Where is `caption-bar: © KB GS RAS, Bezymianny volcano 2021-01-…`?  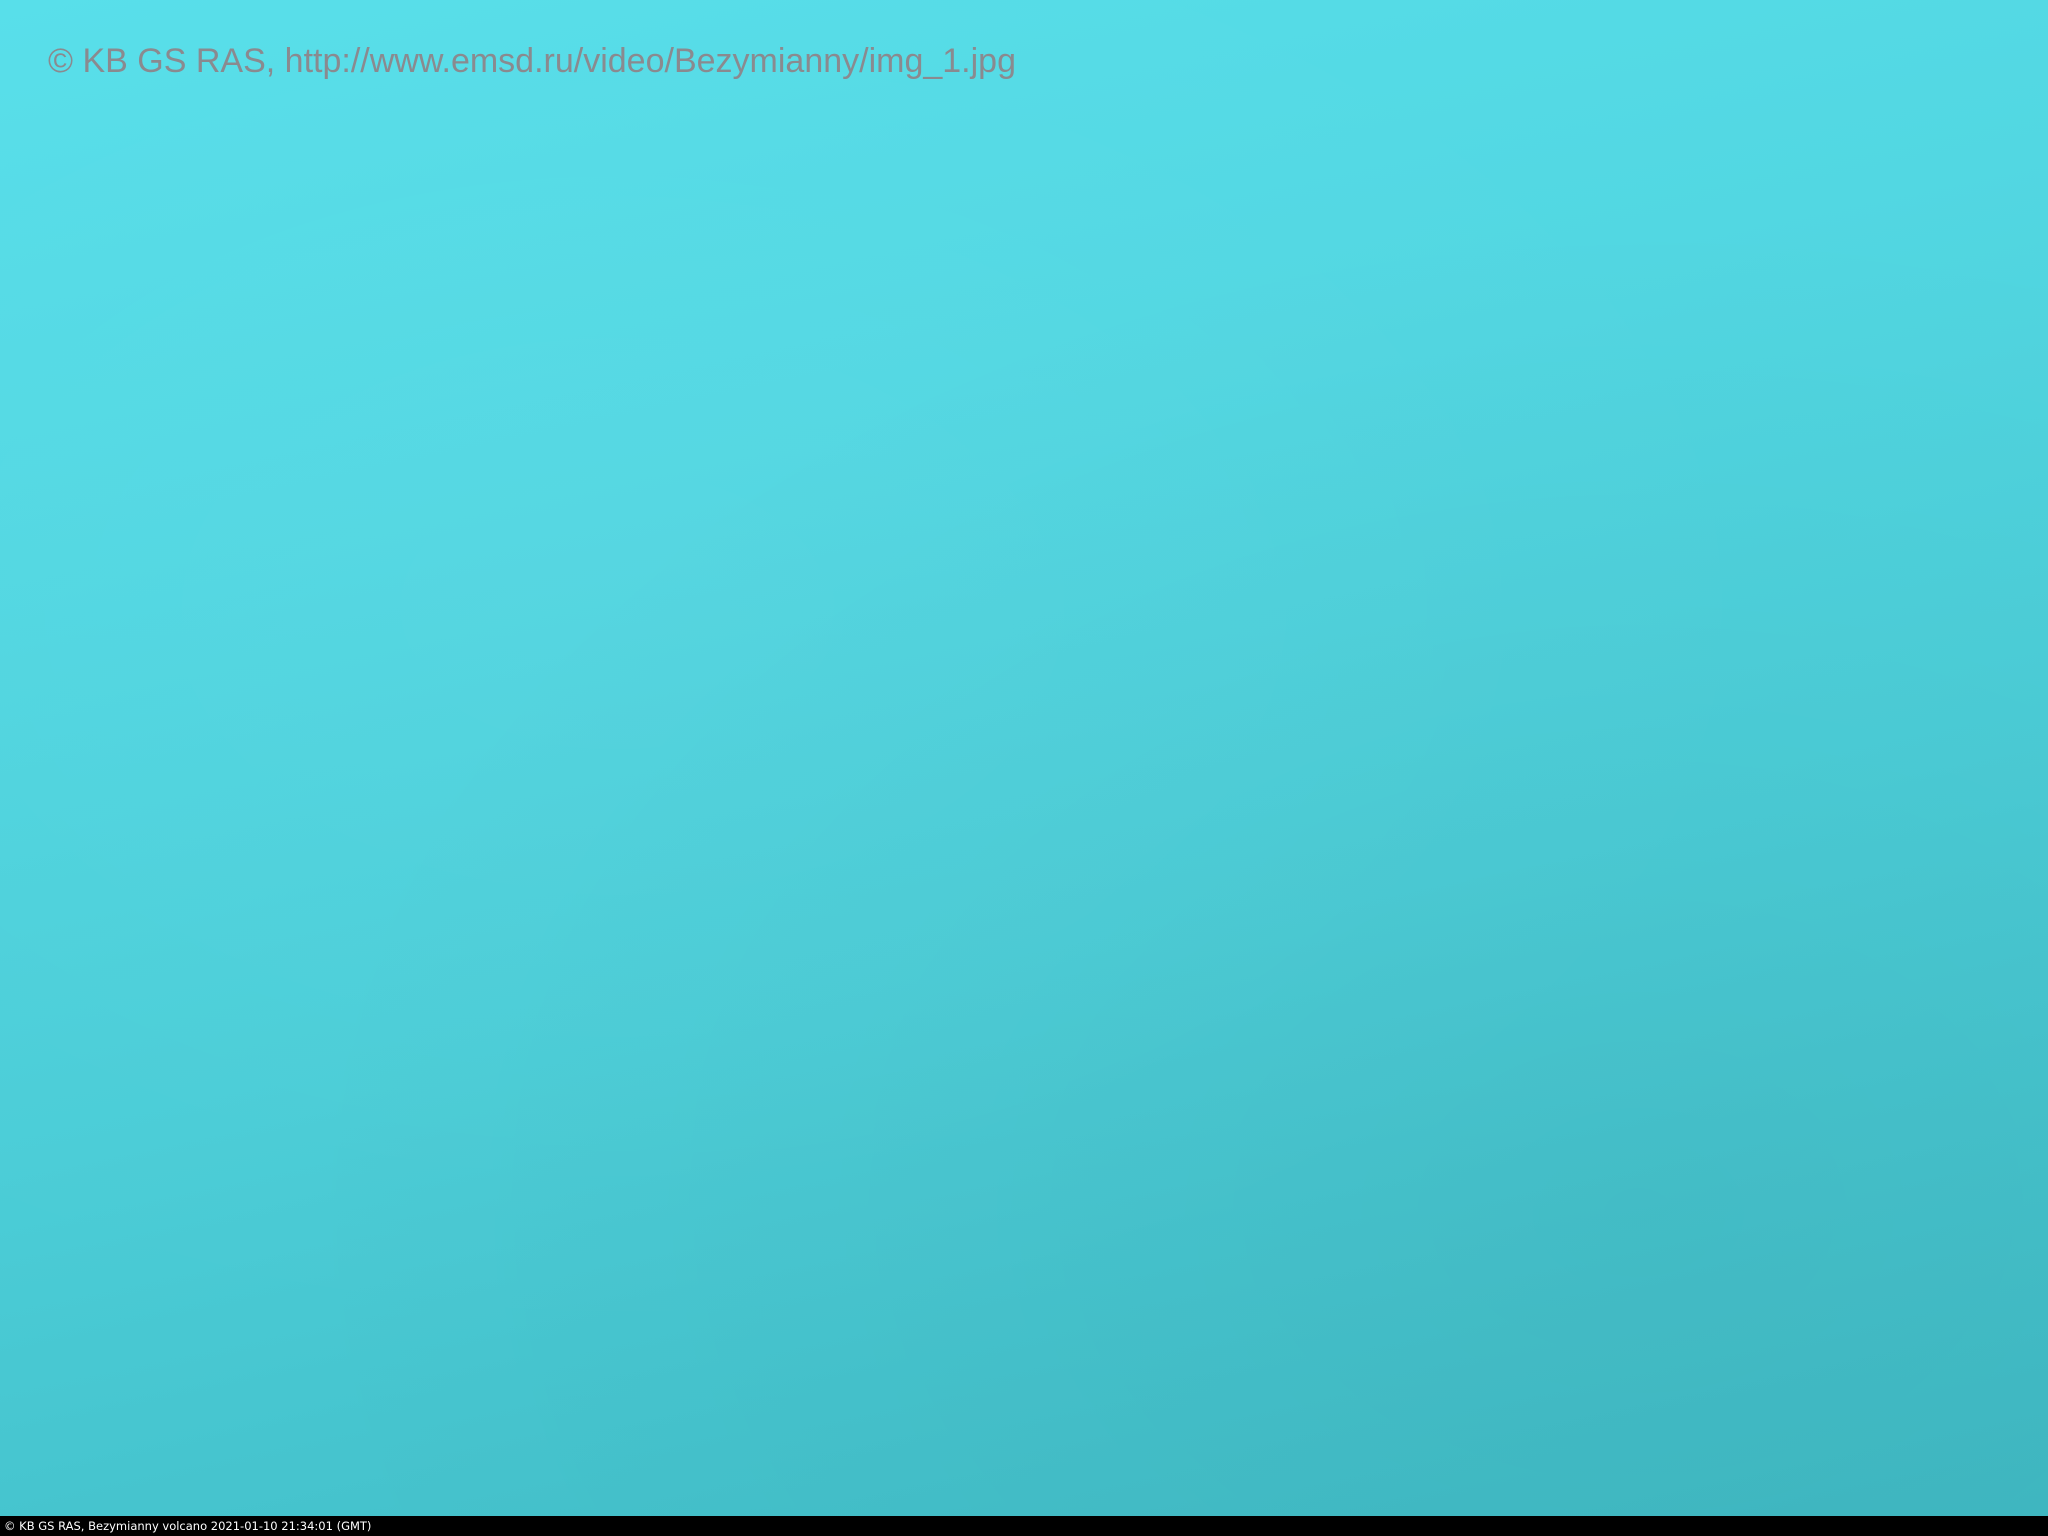 caption-bar: © KB GS RAS, Bezymianny volcano 2021-01-… is located at coordinates (1024, 1526).